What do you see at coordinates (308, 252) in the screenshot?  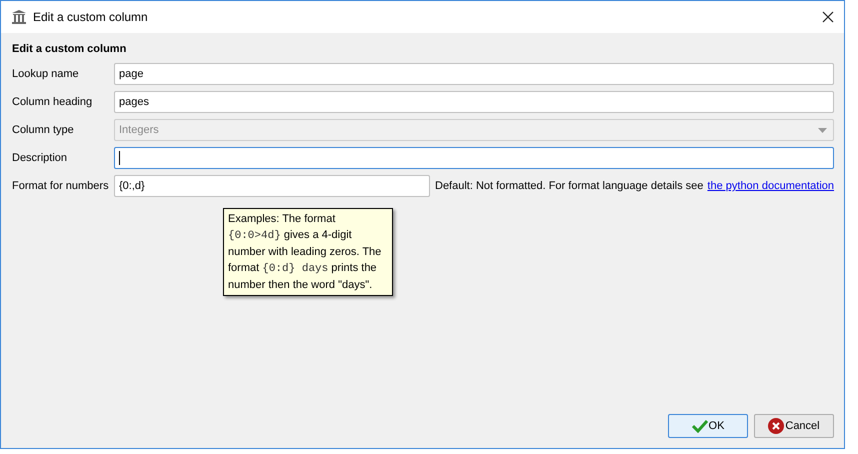 I see `tooltip: Examples: The format {0:0>4d} gives a 4-digit number with leading zeros. The format {0:d} days prints the number then the word "days".` at bounding box center [308, 252].